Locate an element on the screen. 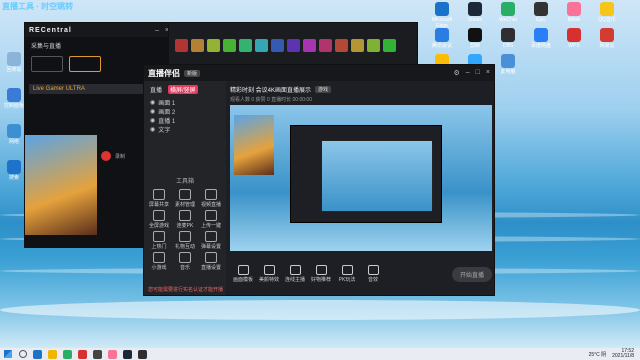  desktop-icon-label: 网易云 is located at coordinates (607, 46).